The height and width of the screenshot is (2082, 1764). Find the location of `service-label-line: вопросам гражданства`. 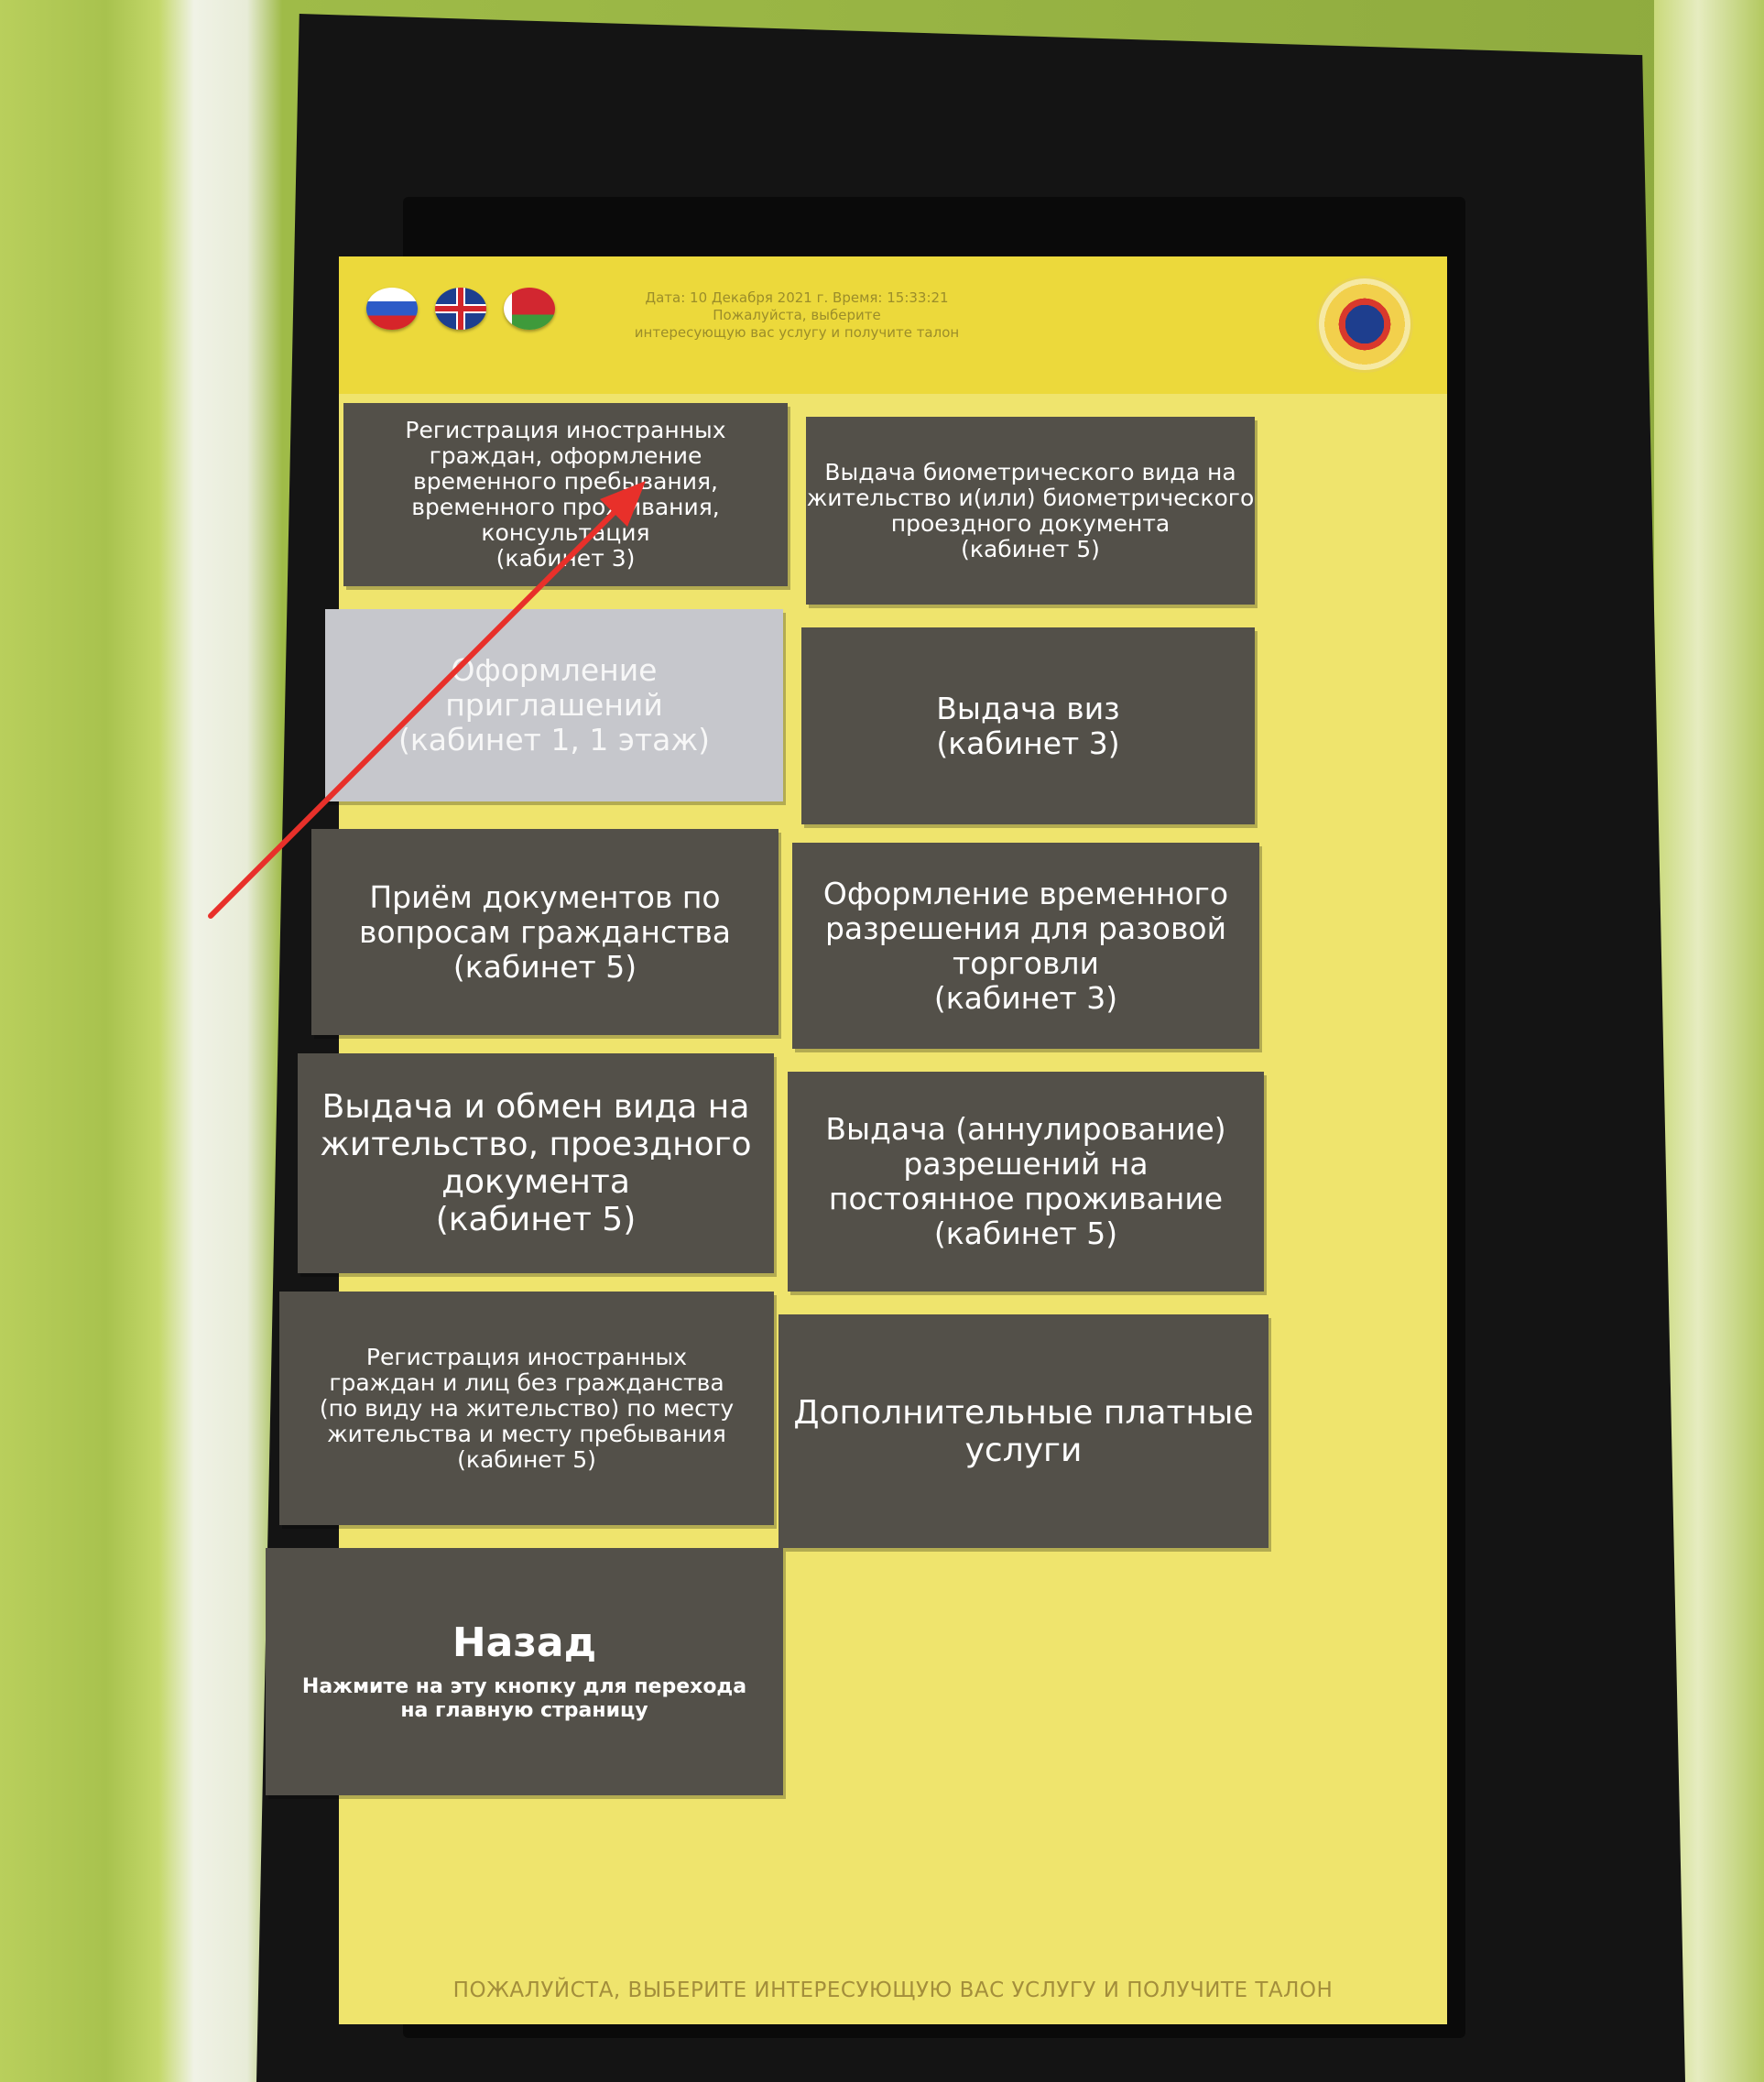

service-label-line: вопросам гражданства is located at coordinates (545, 932).